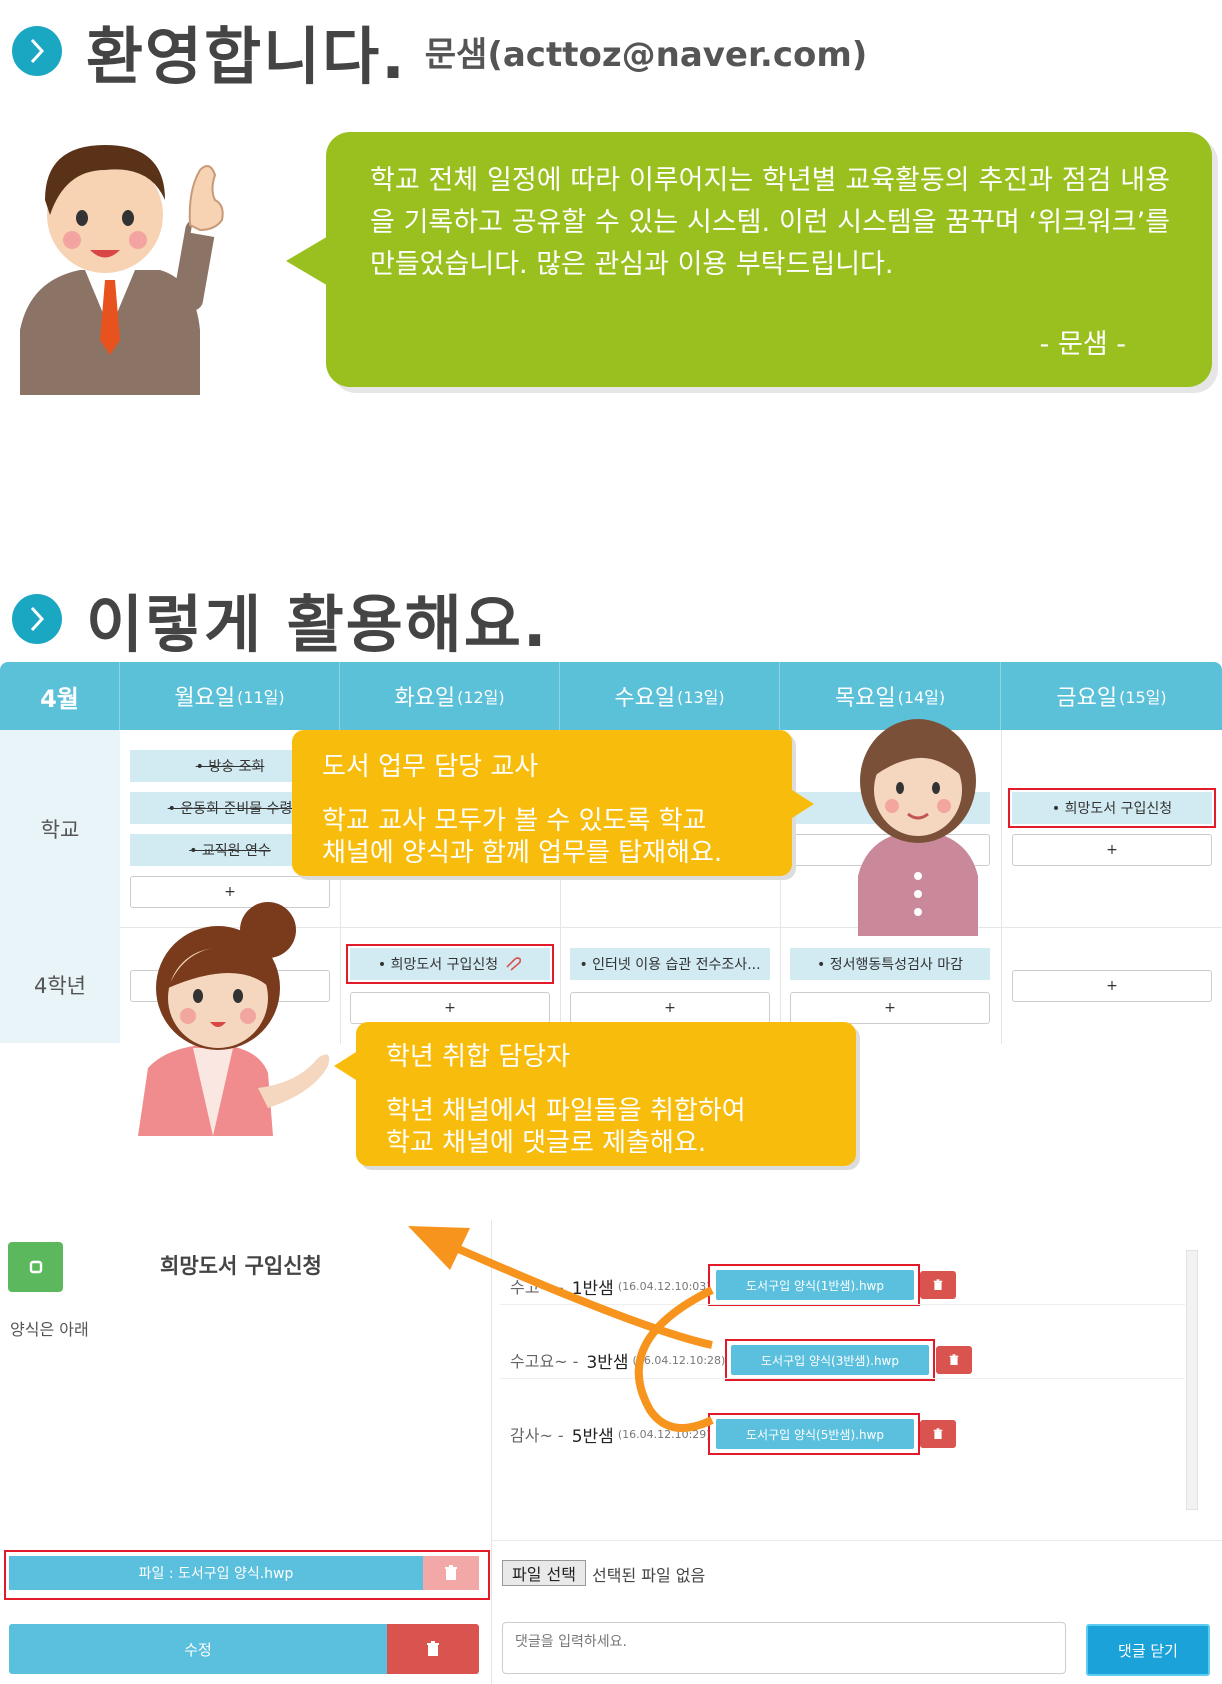 This screenshot has height=1684, width=1222. What do you see at coordinates (546, 1143) in the screenshot?
I see `callout-line: 학교 채널에 댓글로 제출해요.` at bounding box center [546, 1143].